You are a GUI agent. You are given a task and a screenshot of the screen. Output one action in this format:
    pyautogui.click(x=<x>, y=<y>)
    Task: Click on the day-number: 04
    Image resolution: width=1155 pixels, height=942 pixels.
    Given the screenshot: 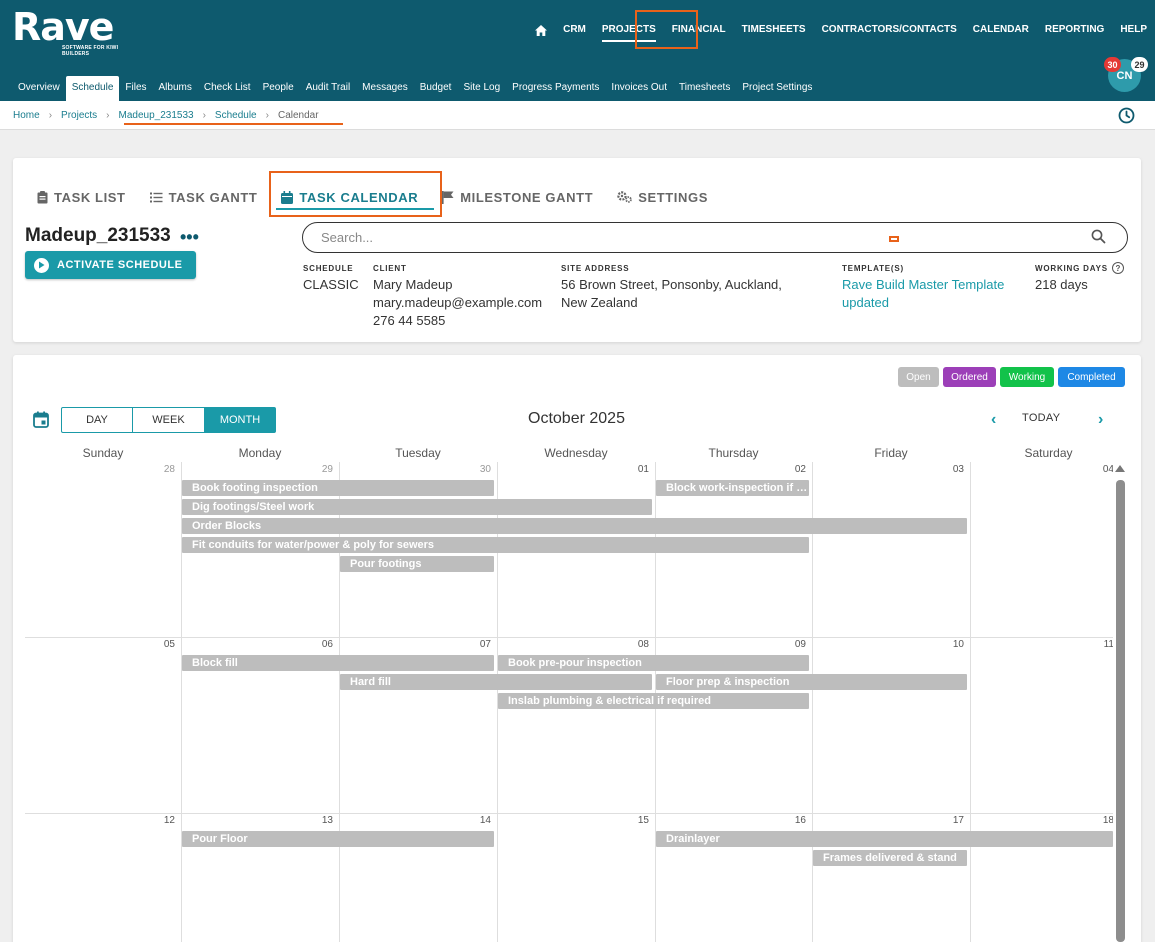 What is the action you would take?
    pyautogui.click(x=1099, y=469)
    